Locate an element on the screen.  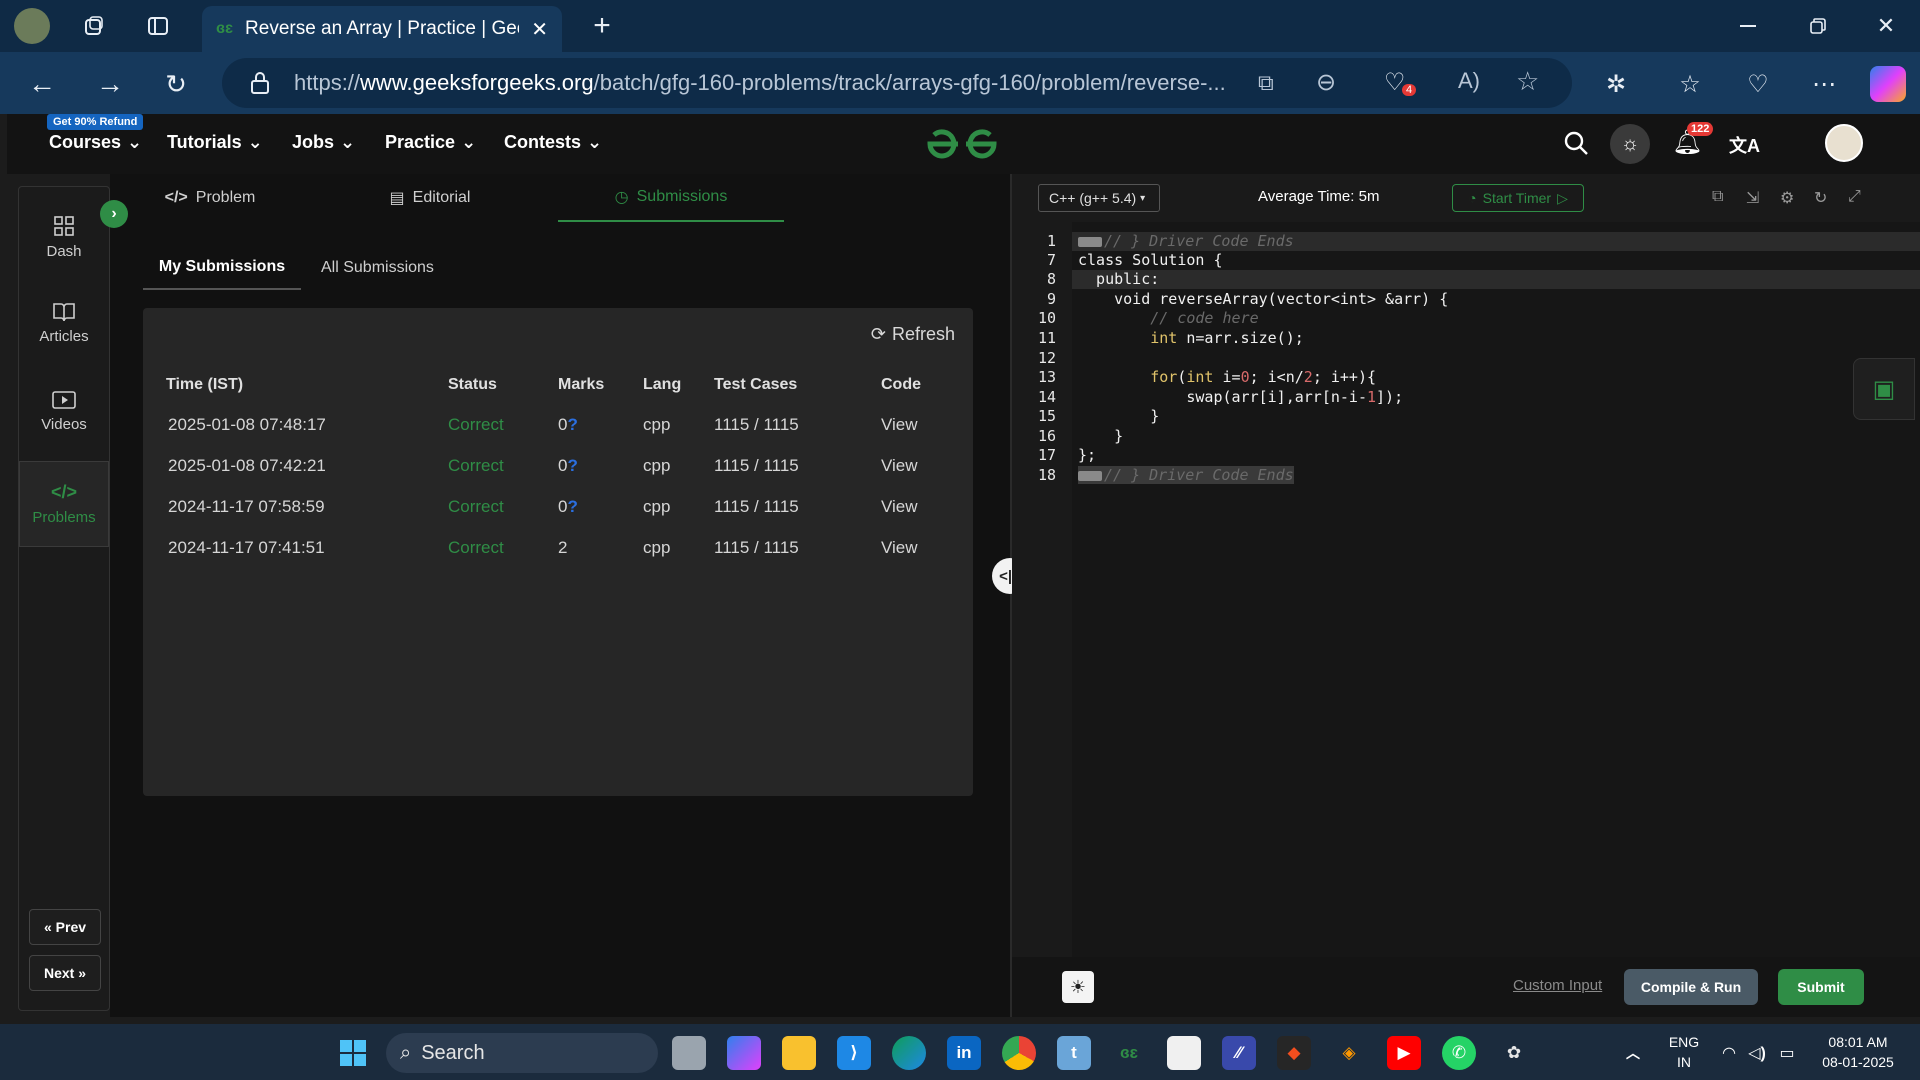
line-number: 9 is located at coordinates (1051, 299).